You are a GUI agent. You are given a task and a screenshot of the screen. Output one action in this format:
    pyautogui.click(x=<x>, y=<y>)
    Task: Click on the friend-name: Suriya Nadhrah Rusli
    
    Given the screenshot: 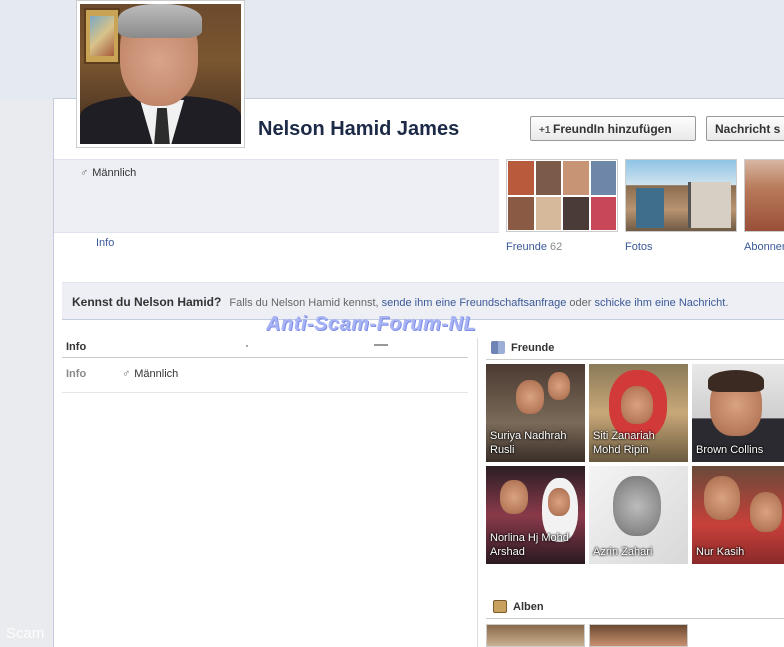 What is the action you would take?
    pyautogui.click(x=528, y=443)
    